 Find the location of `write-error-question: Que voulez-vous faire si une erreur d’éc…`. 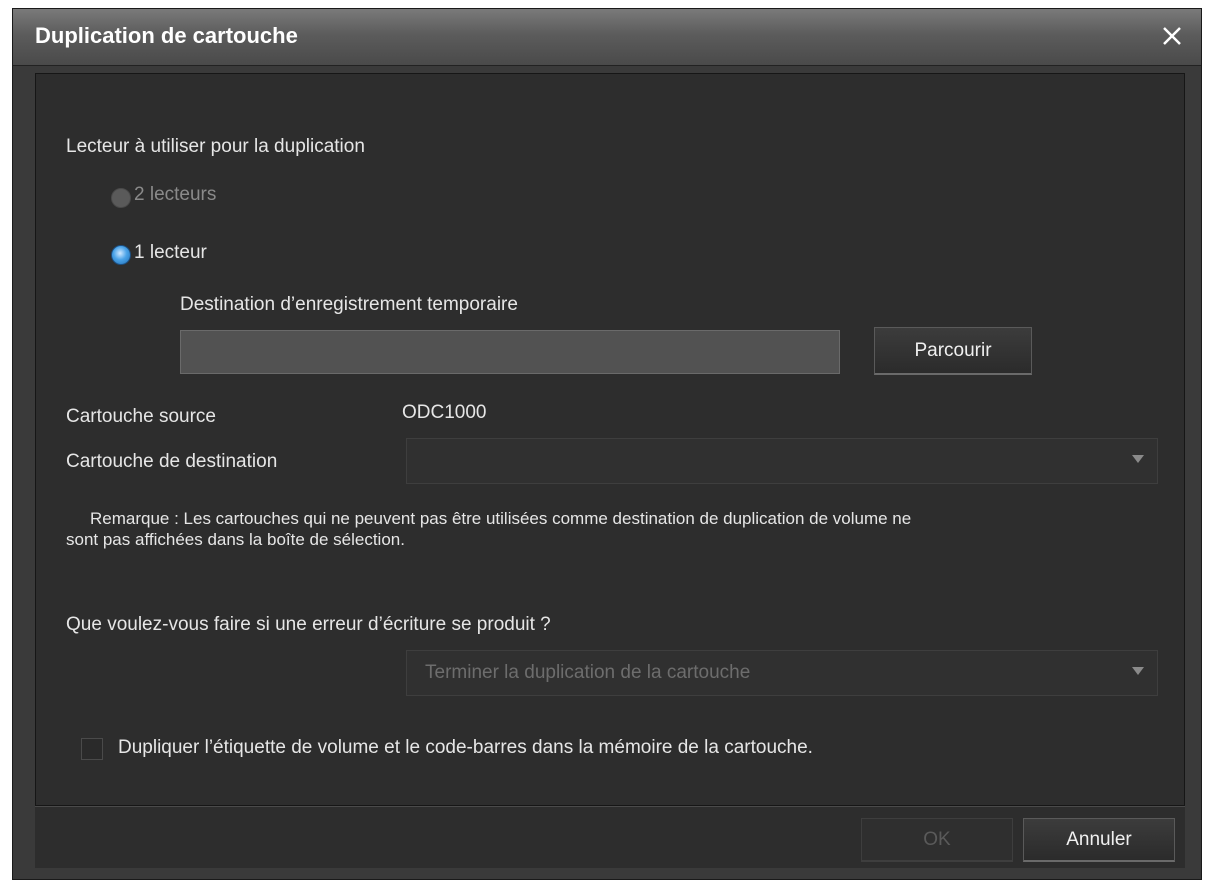

write-error-question: Que voulez-vous faire si une erreur d’éc… is located at coordinates (308, 624).